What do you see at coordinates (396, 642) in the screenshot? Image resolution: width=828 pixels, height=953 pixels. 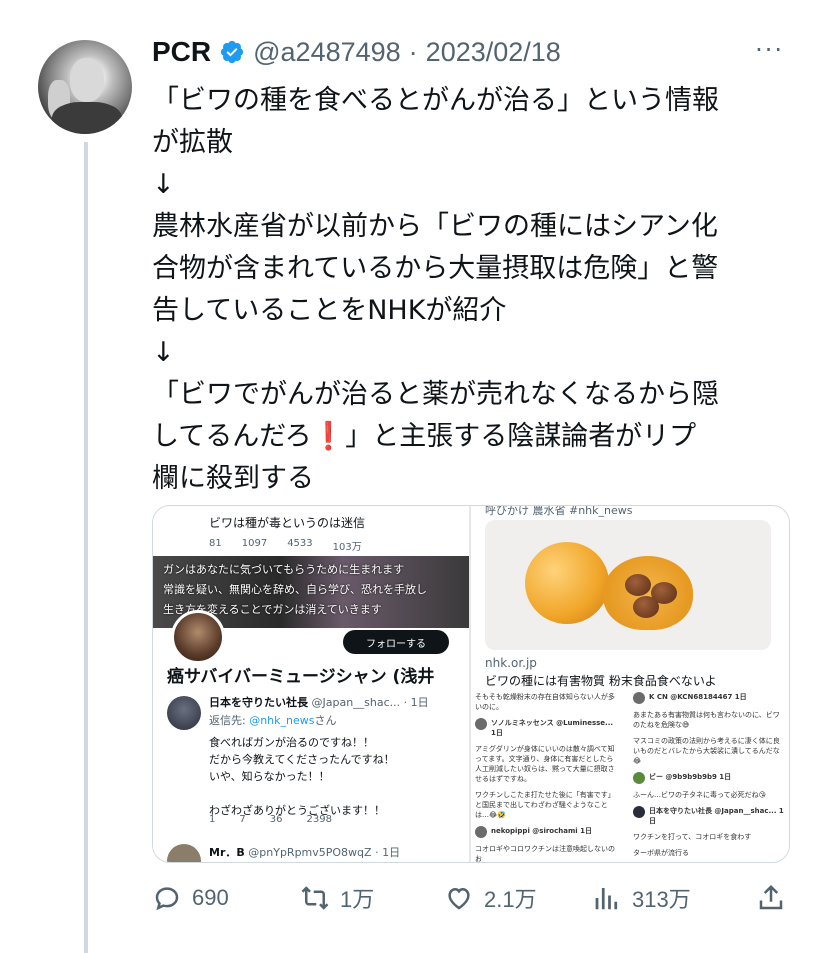 I see `follow-button: フォローする` at bounding box center [396, 642].